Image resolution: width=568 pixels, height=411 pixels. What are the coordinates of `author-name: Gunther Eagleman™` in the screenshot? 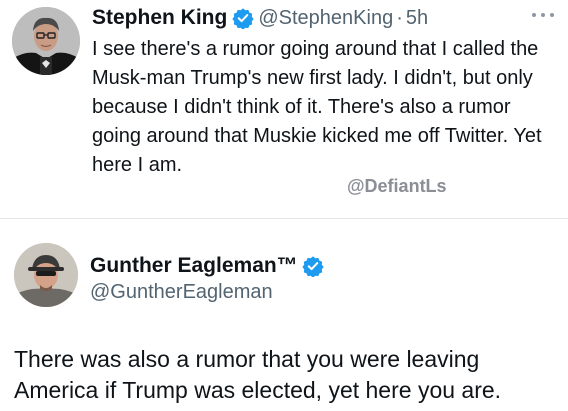 It's located at (194, 266).